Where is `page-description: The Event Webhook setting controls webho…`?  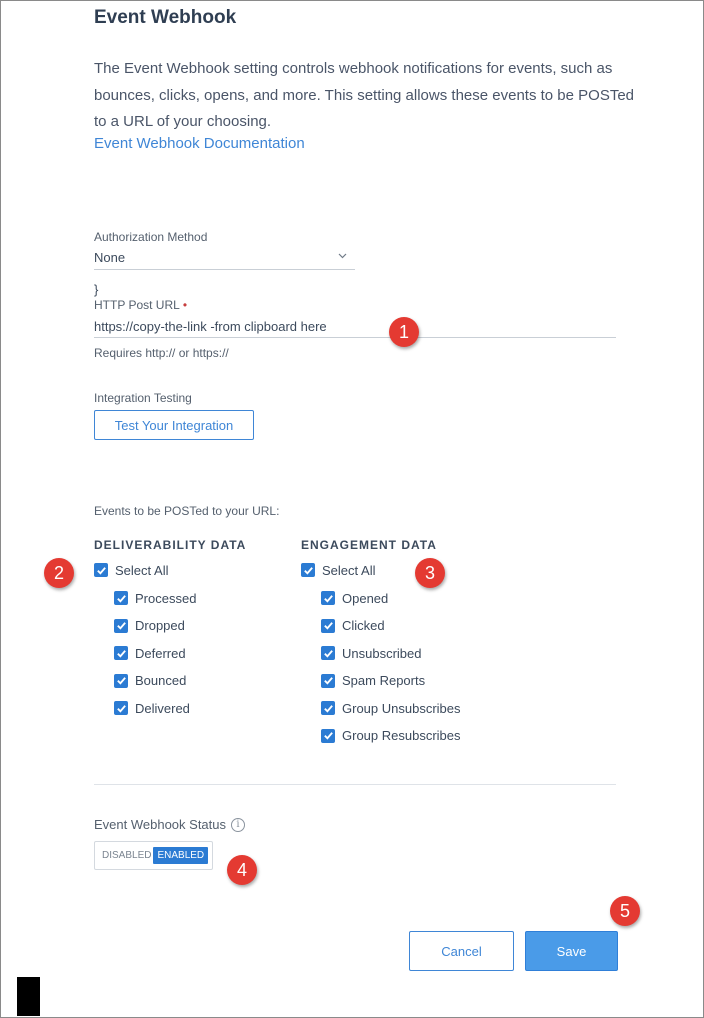 page-description: The Event Webhook setting controls webho… is located at coordinates (364, 95).